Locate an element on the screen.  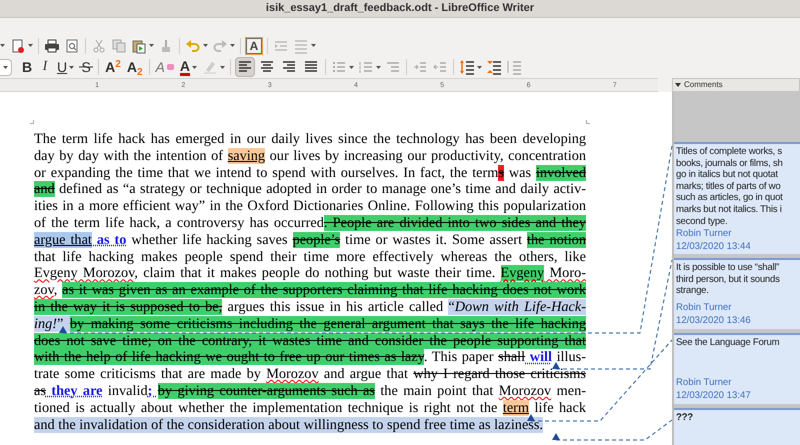
clear-formatting-button: A is located at coordinates (165, 67).